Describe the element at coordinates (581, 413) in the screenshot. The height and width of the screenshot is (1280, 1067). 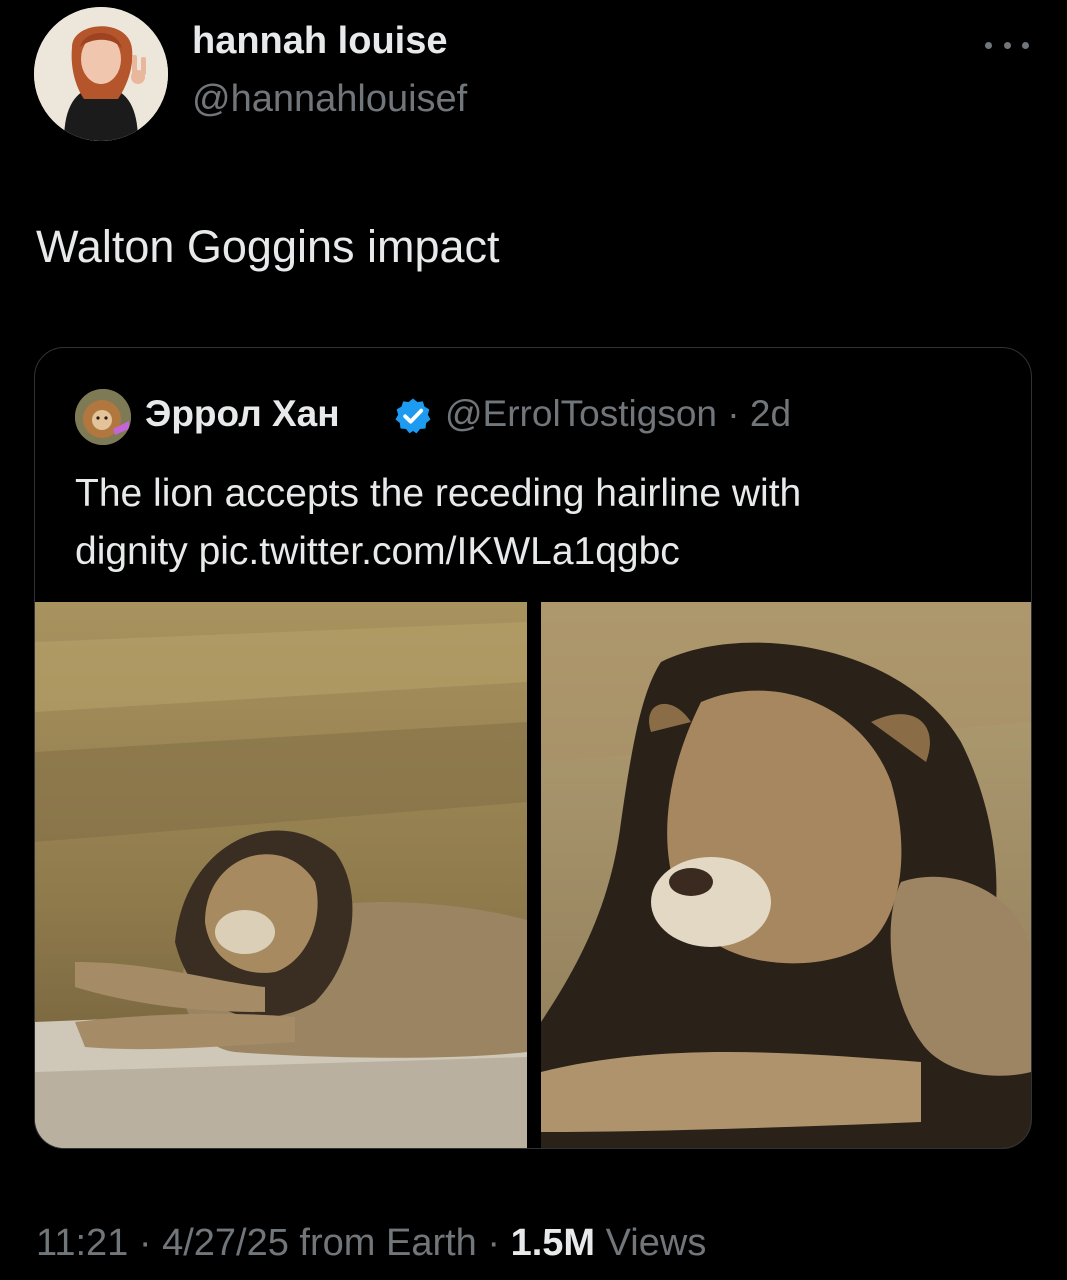
I see `quoted-author-handle: @ErrolTostigson` at that location.